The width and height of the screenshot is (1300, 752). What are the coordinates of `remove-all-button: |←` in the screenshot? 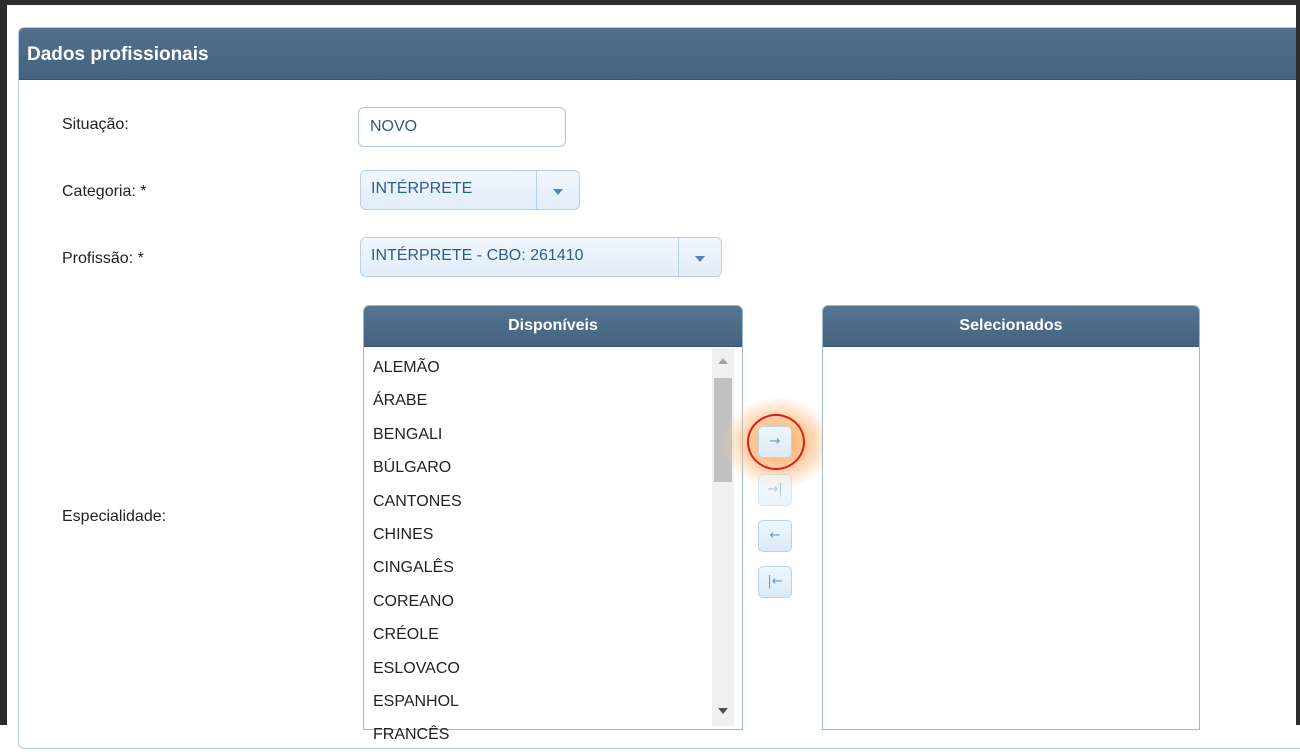 It's located at (775, 582).